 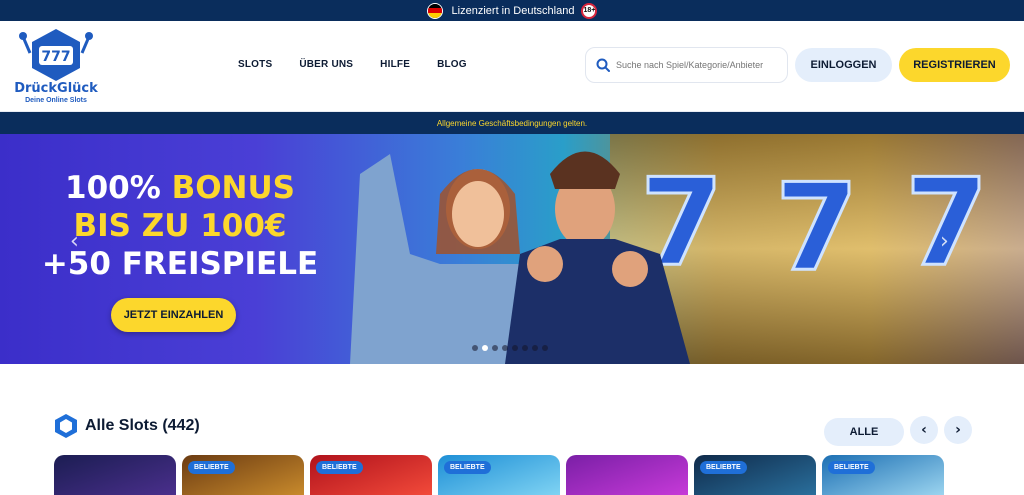 I want to click on reel-seven-3: 7, so click(x=947, y=223).